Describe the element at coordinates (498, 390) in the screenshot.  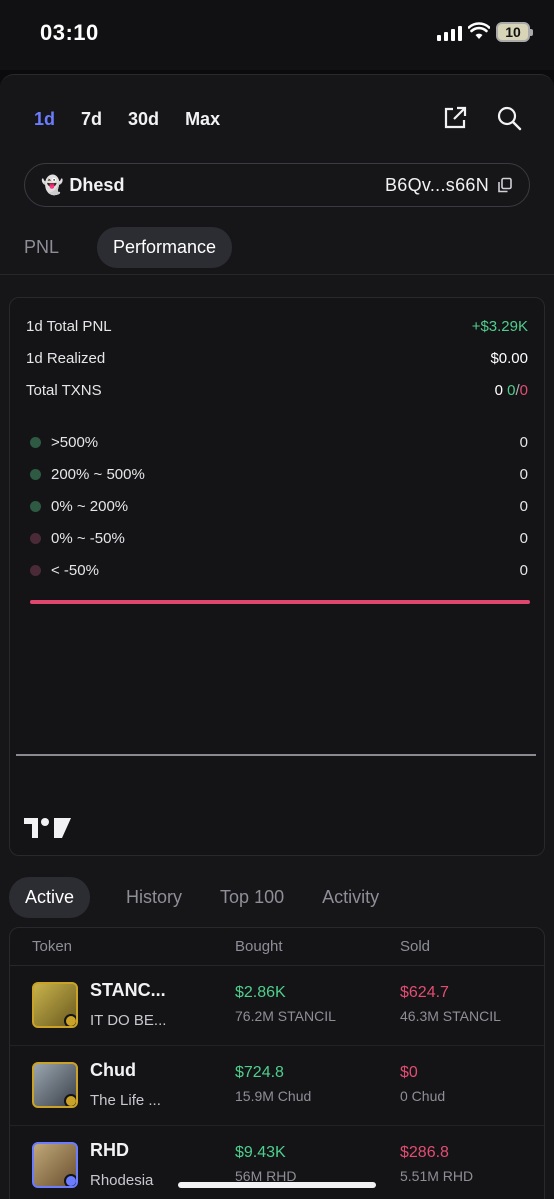
I see `txns-total: 0` at that location.